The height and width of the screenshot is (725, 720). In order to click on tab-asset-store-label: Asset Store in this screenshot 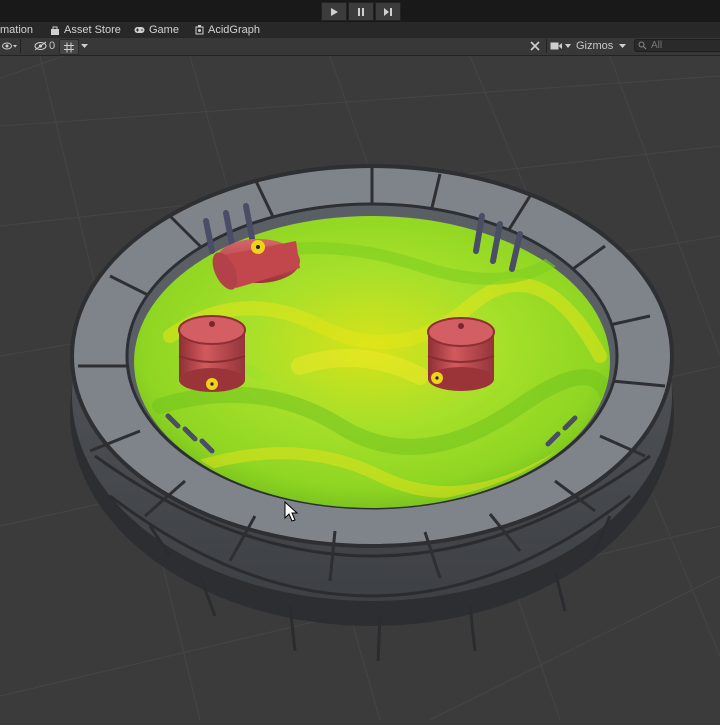, I will do `click(92, 30)`.